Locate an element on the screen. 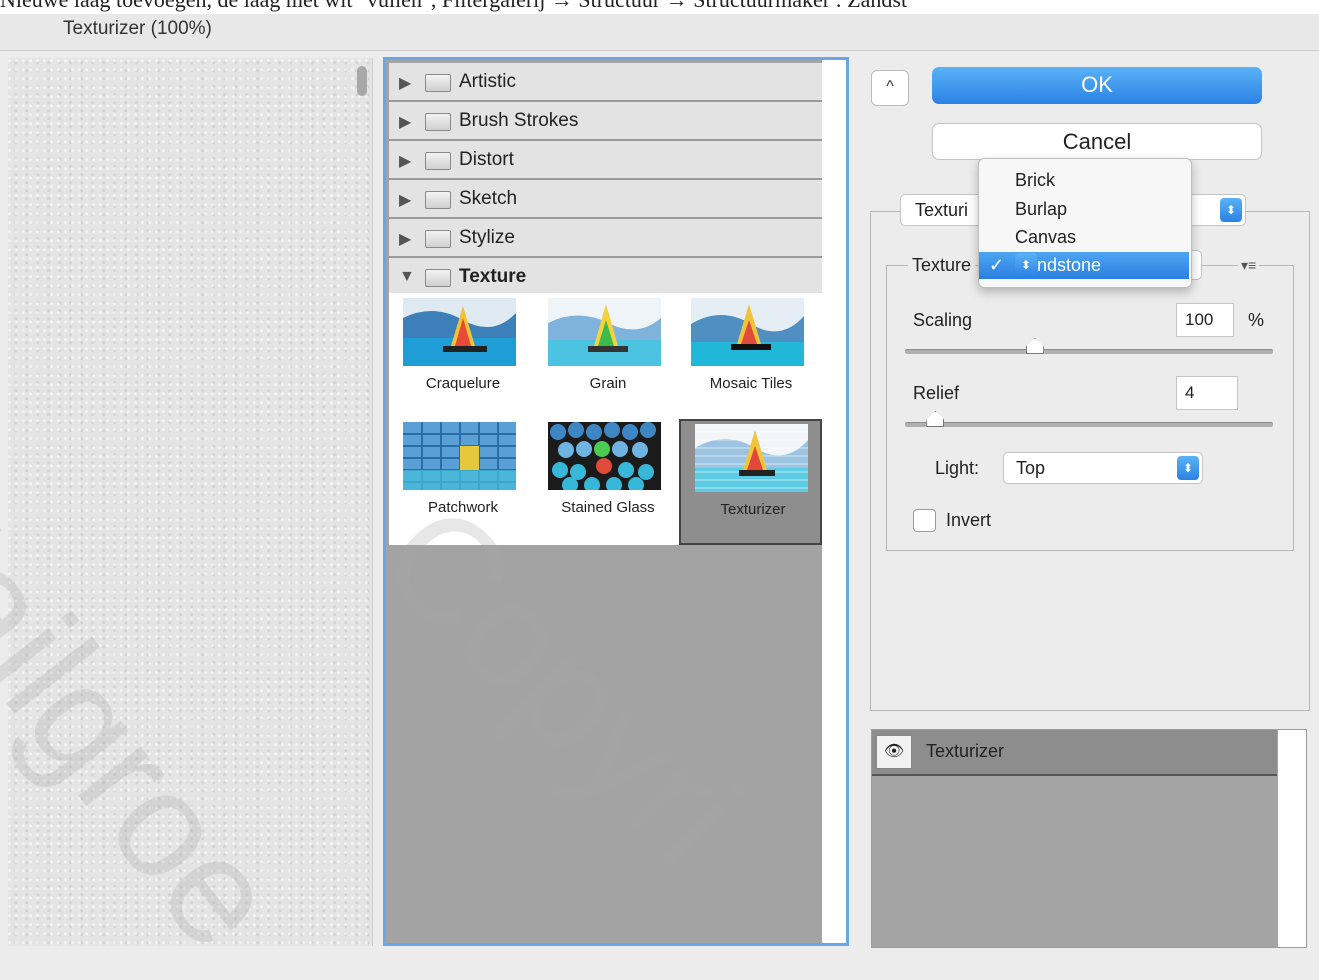 The width and height of the screenshot is (1319, 980). disclosure-triangle-open-icon: ▼ is located at coordinates (407, 276).